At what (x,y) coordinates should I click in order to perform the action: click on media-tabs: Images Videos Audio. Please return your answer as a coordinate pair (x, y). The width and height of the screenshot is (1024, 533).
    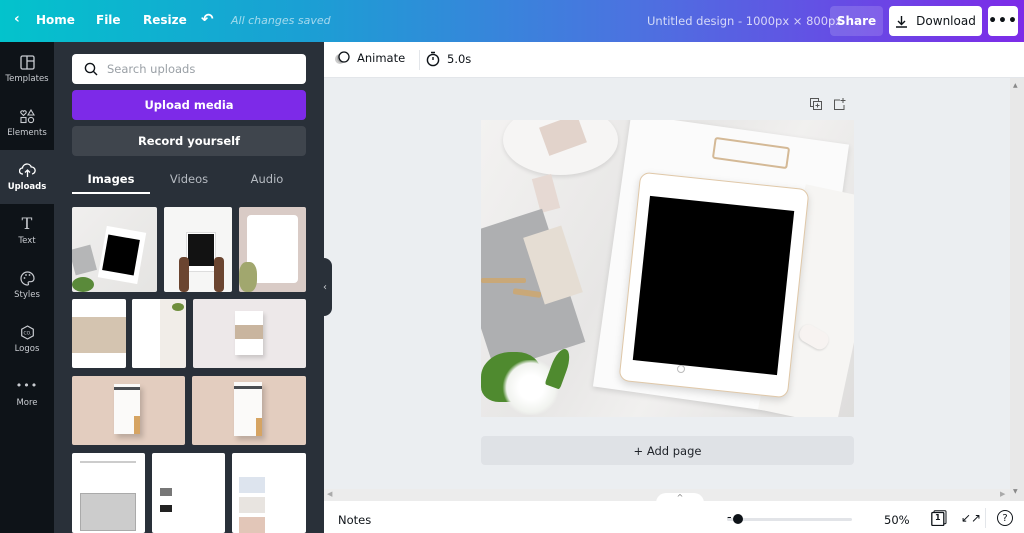
    Looking at the image, I should click on (189, 180).